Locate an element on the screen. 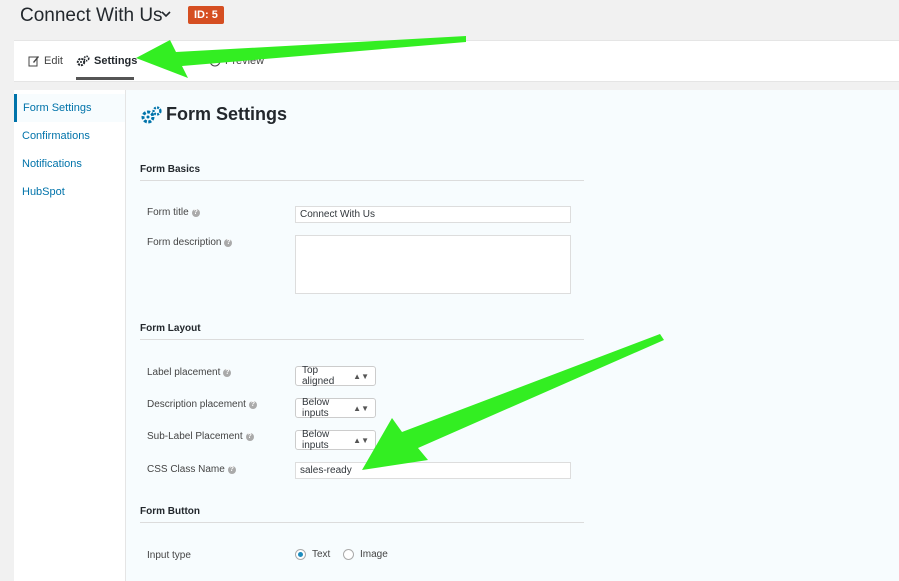 Image resolution: width=899 pixels, height=581 pixels. sublabel-placement-select: Below inputs ▲▼ is located at coordinates (335, 440).